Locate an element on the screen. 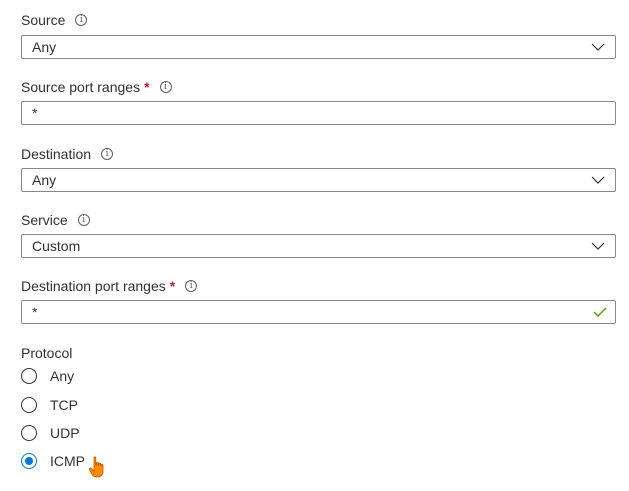 Image resolution: width=629 pixels, height=491 pixels. destination-label-row: Destination is located at coordinates (67, 154).